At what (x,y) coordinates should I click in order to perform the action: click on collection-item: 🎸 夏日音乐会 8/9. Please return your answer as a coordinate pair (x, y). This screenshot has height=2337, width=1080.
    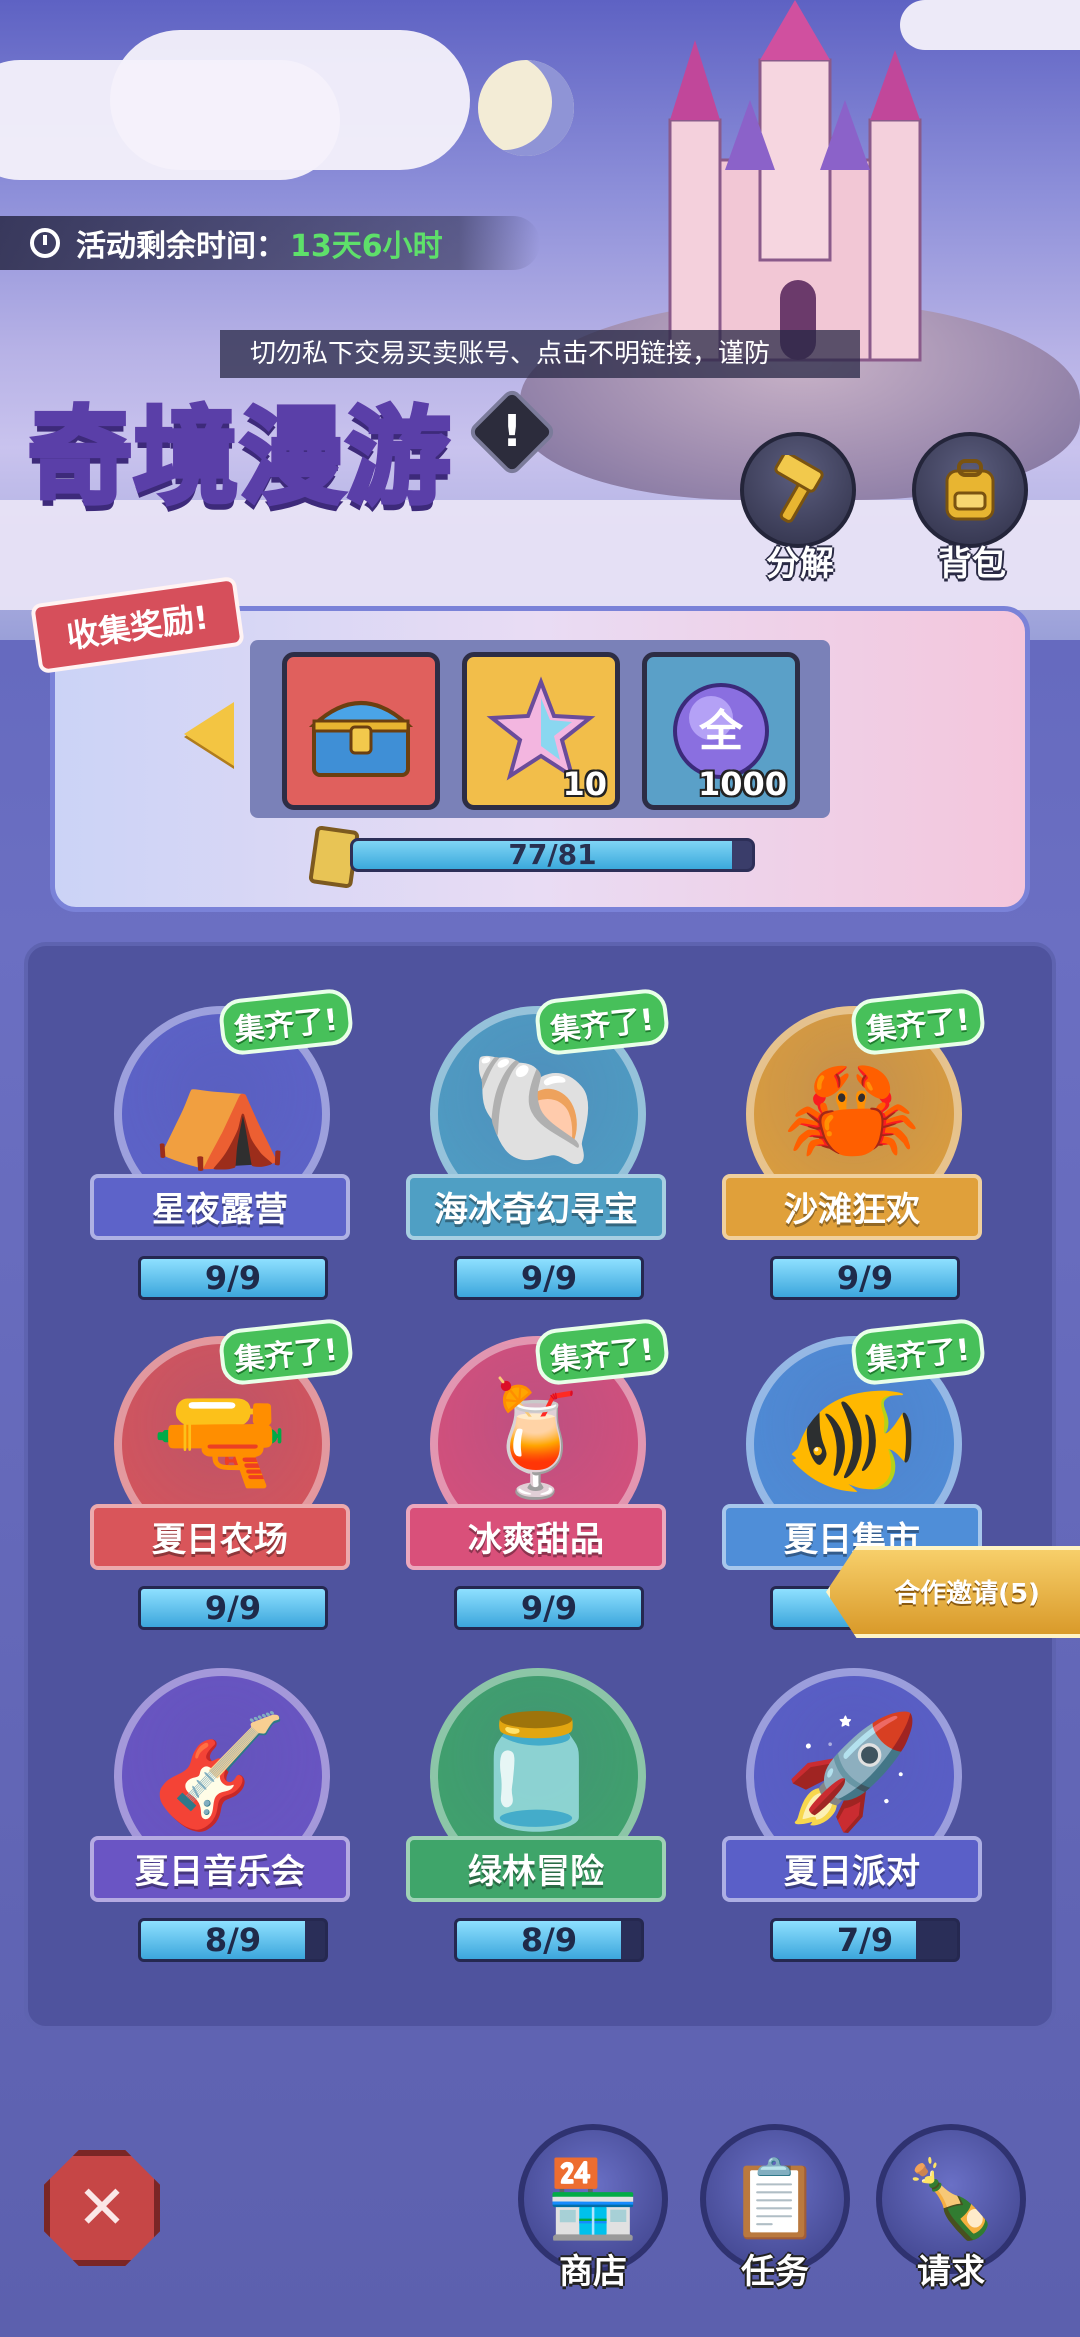
    Looking at the image, I should click on (220, 1821).